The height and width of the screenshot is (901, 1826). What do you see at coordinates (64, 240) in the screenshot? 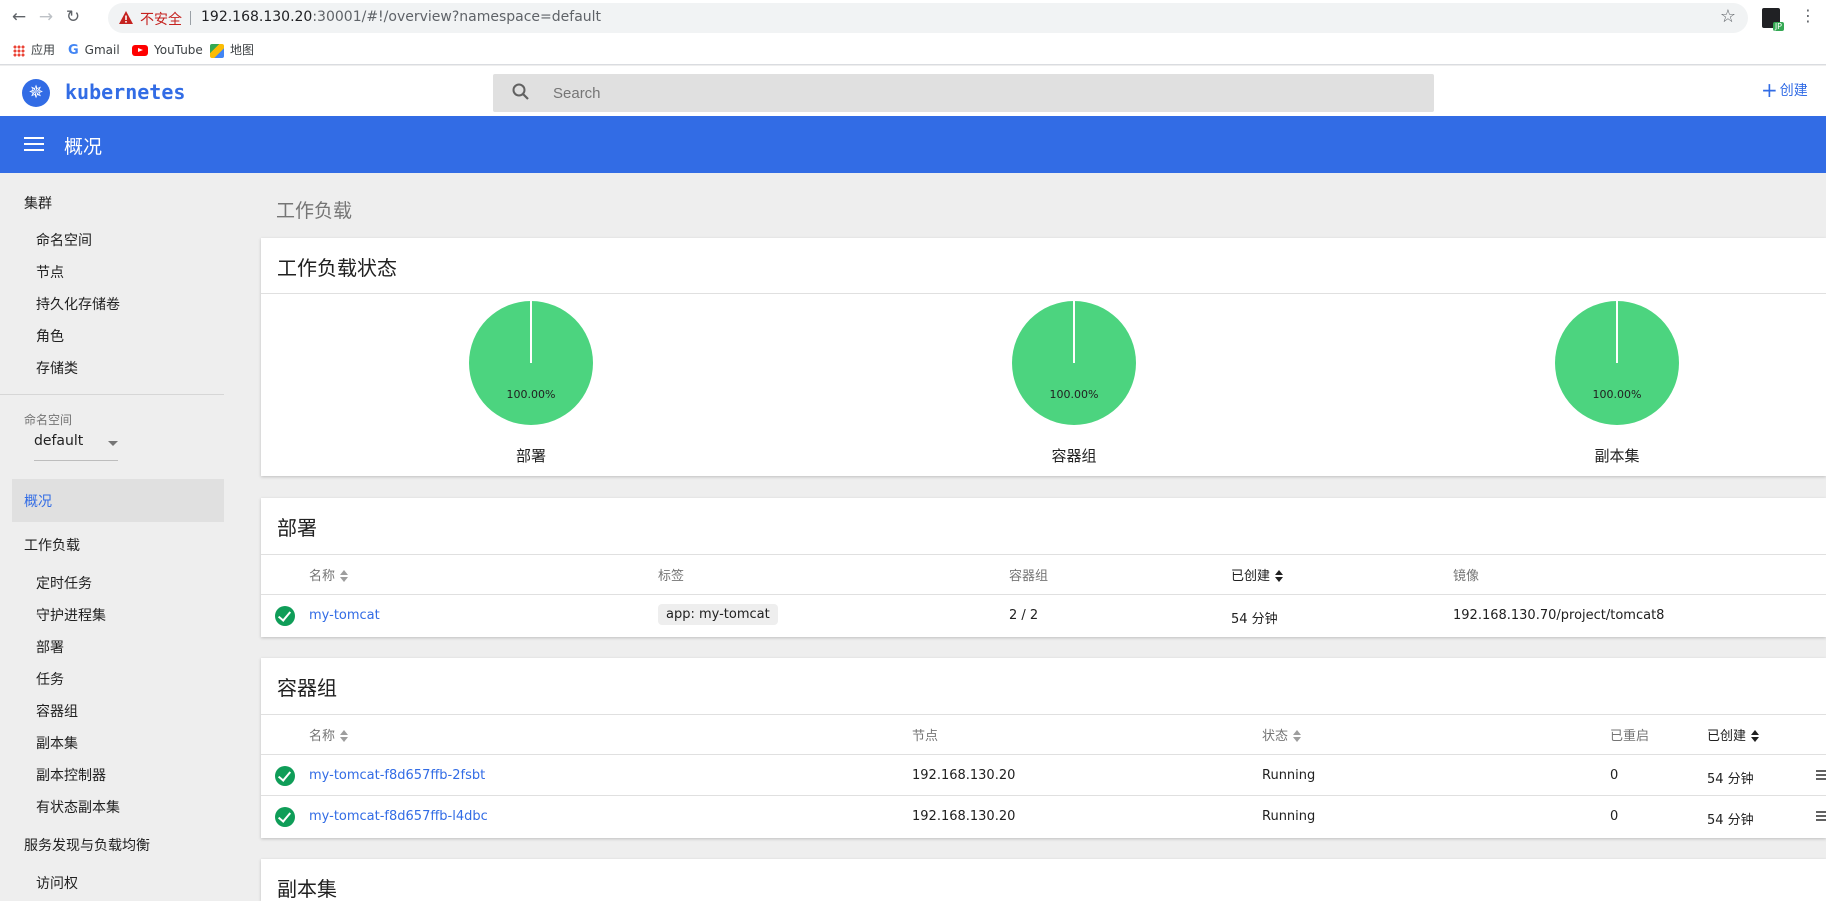
I see `sidebar-item-namespaces: 命名空间` at bounding box center [64, 240].